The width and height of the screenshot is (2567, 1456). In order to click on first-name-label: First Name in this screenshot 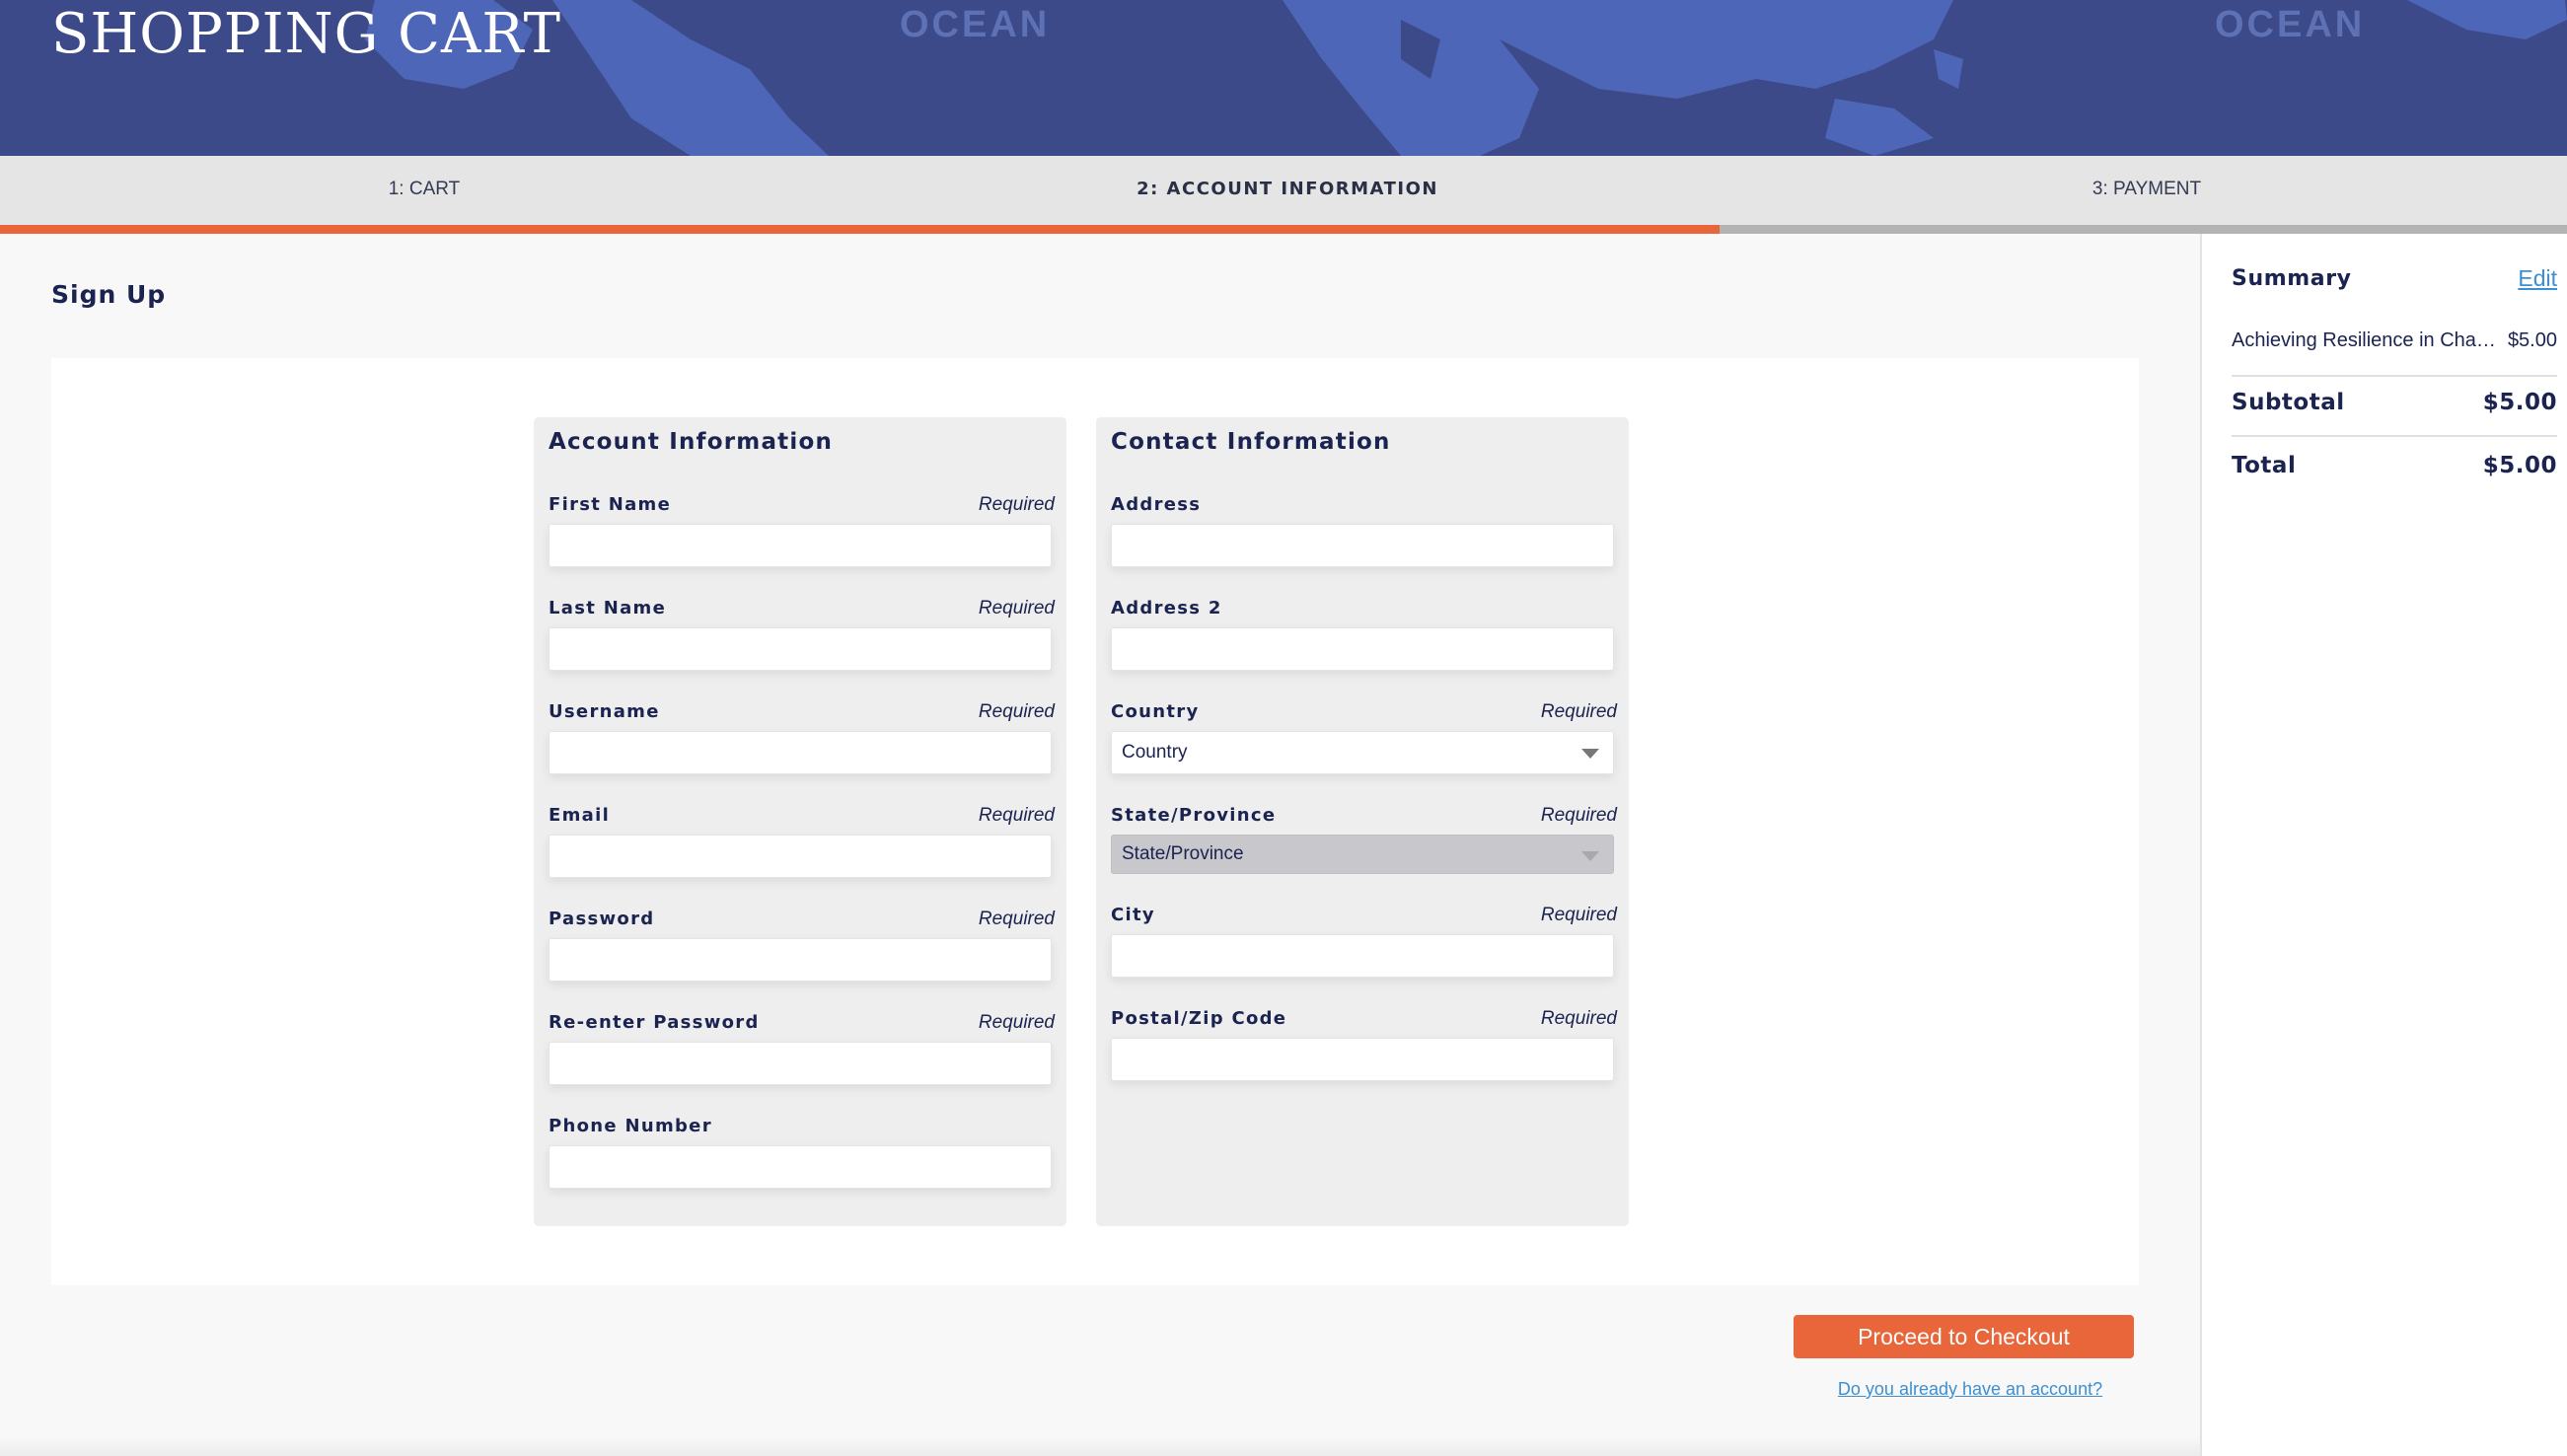, I will do `click(610, 504)`.